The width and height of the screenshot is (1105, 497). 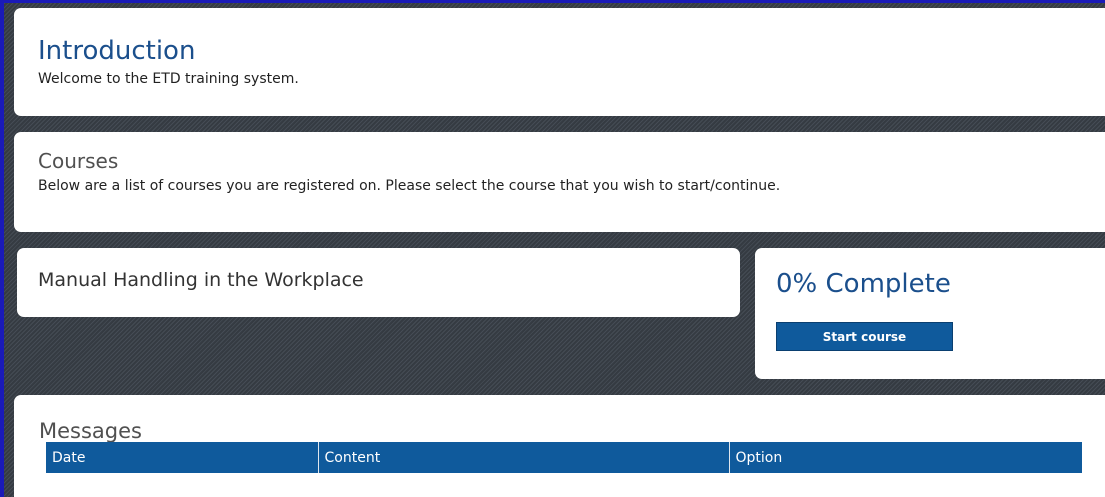 I want to click on messages-table: Date Content Option, so click(x=564, y=457).